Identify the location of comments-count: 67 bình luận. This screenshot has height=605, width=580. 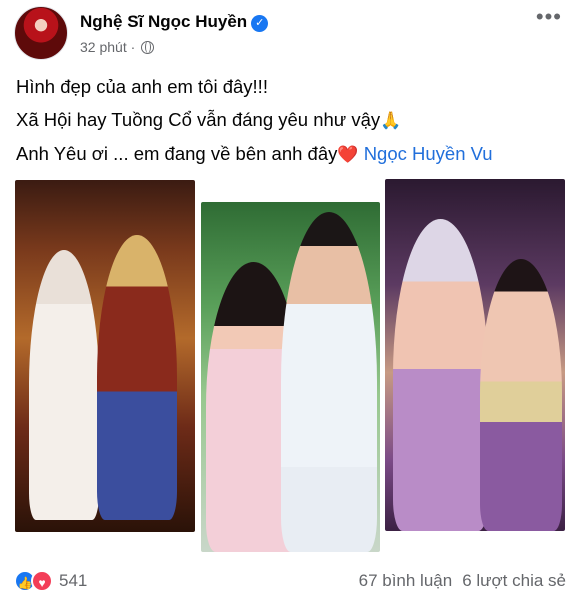
(406, 580).